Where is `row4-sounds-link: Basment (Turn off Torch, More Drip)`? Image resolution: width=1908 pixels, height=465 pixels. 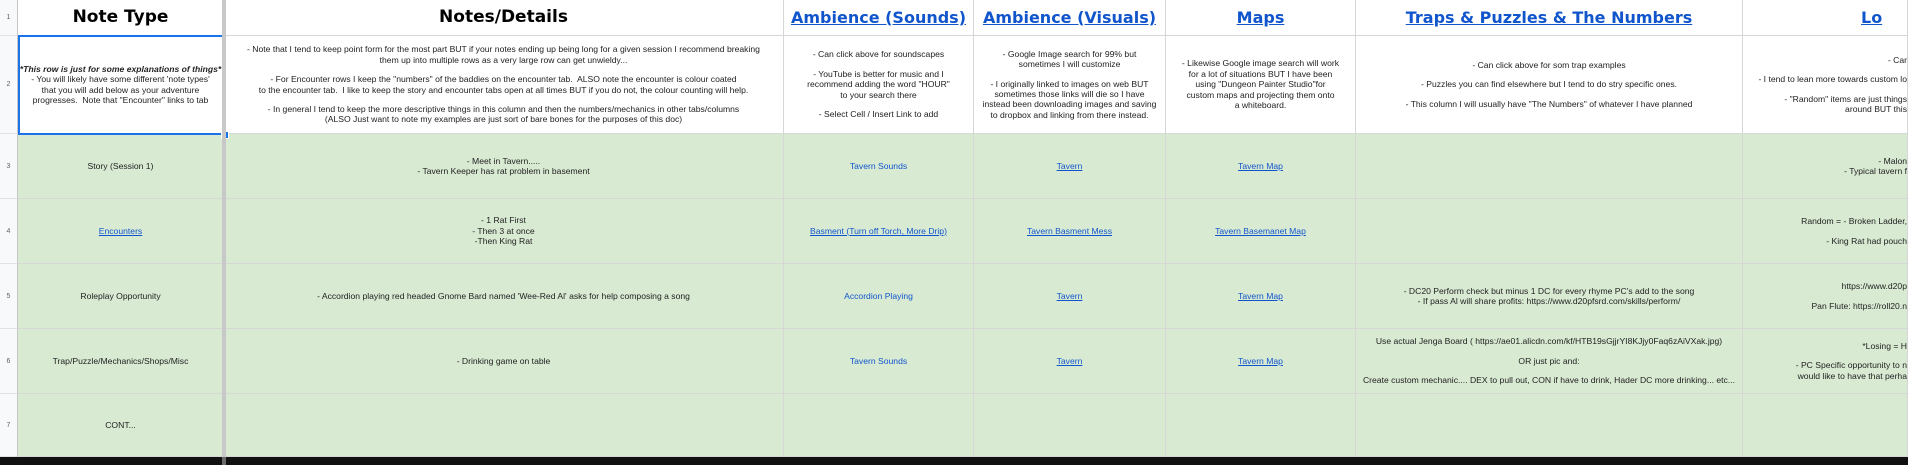 row4-sounds-link: Basment (Turn off Torch, More Drip) is located at coordinates (878, 231).